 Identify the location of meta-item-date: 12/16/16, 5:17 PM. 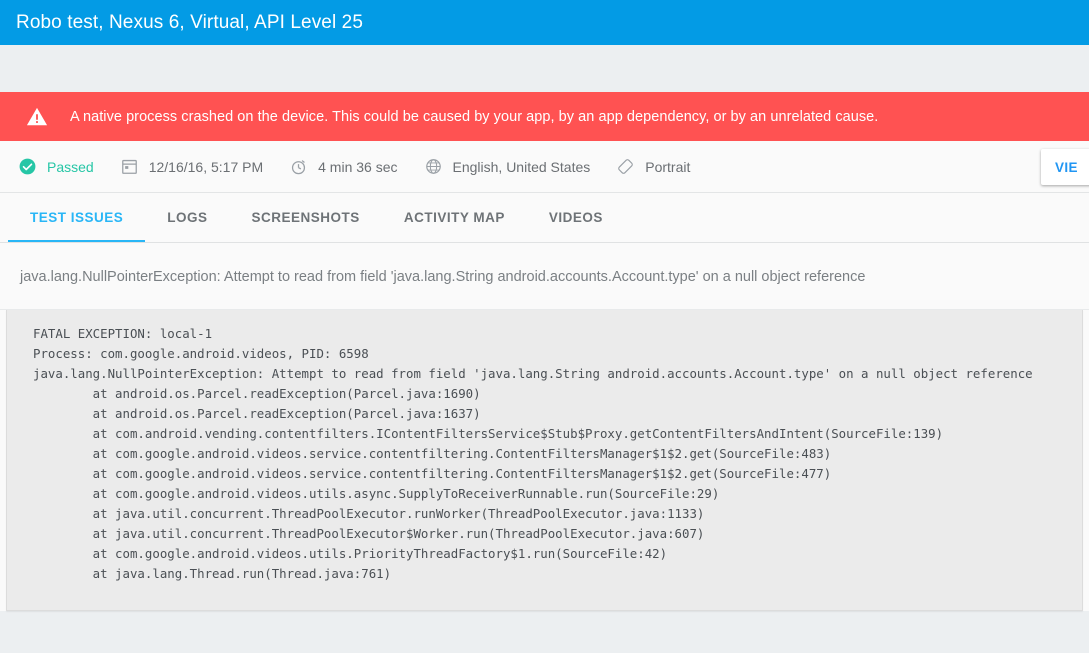
(191, 166).